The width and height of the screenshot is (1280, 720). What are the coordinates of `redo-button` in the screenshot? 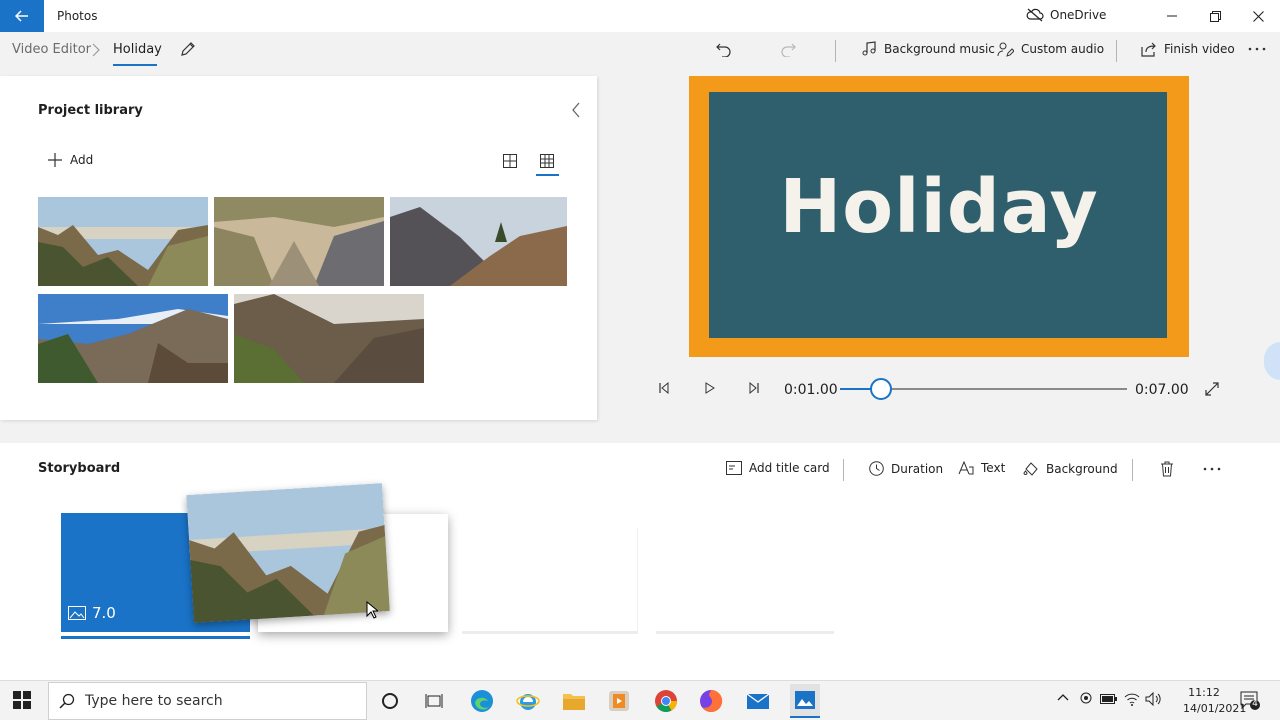 It's located at (788, 49).